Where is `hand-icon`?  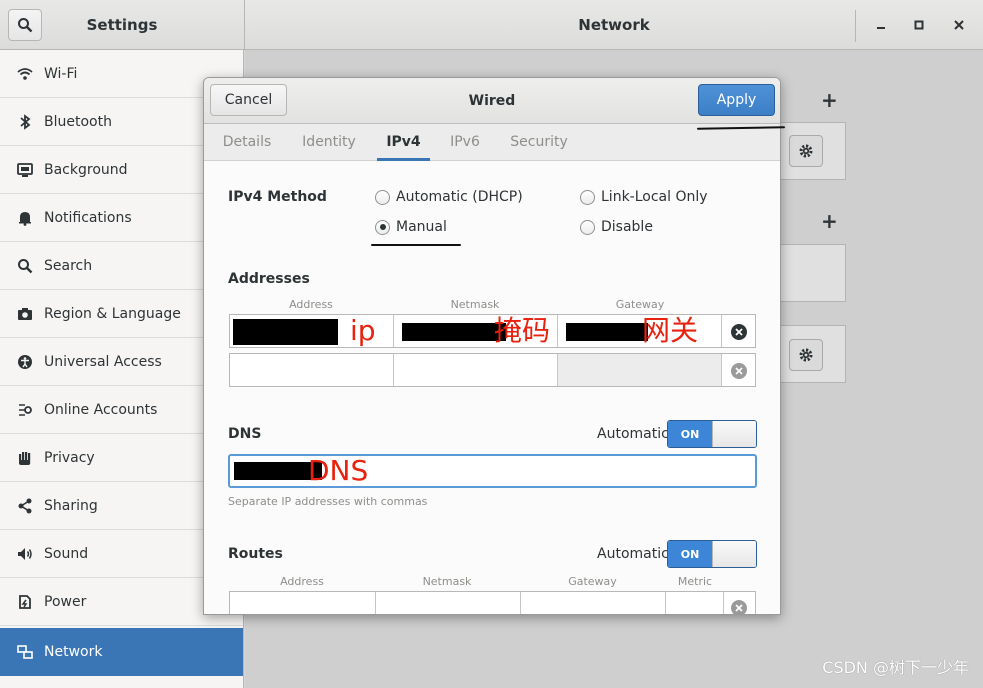 hand-icon is located at coordinates (25, 458).